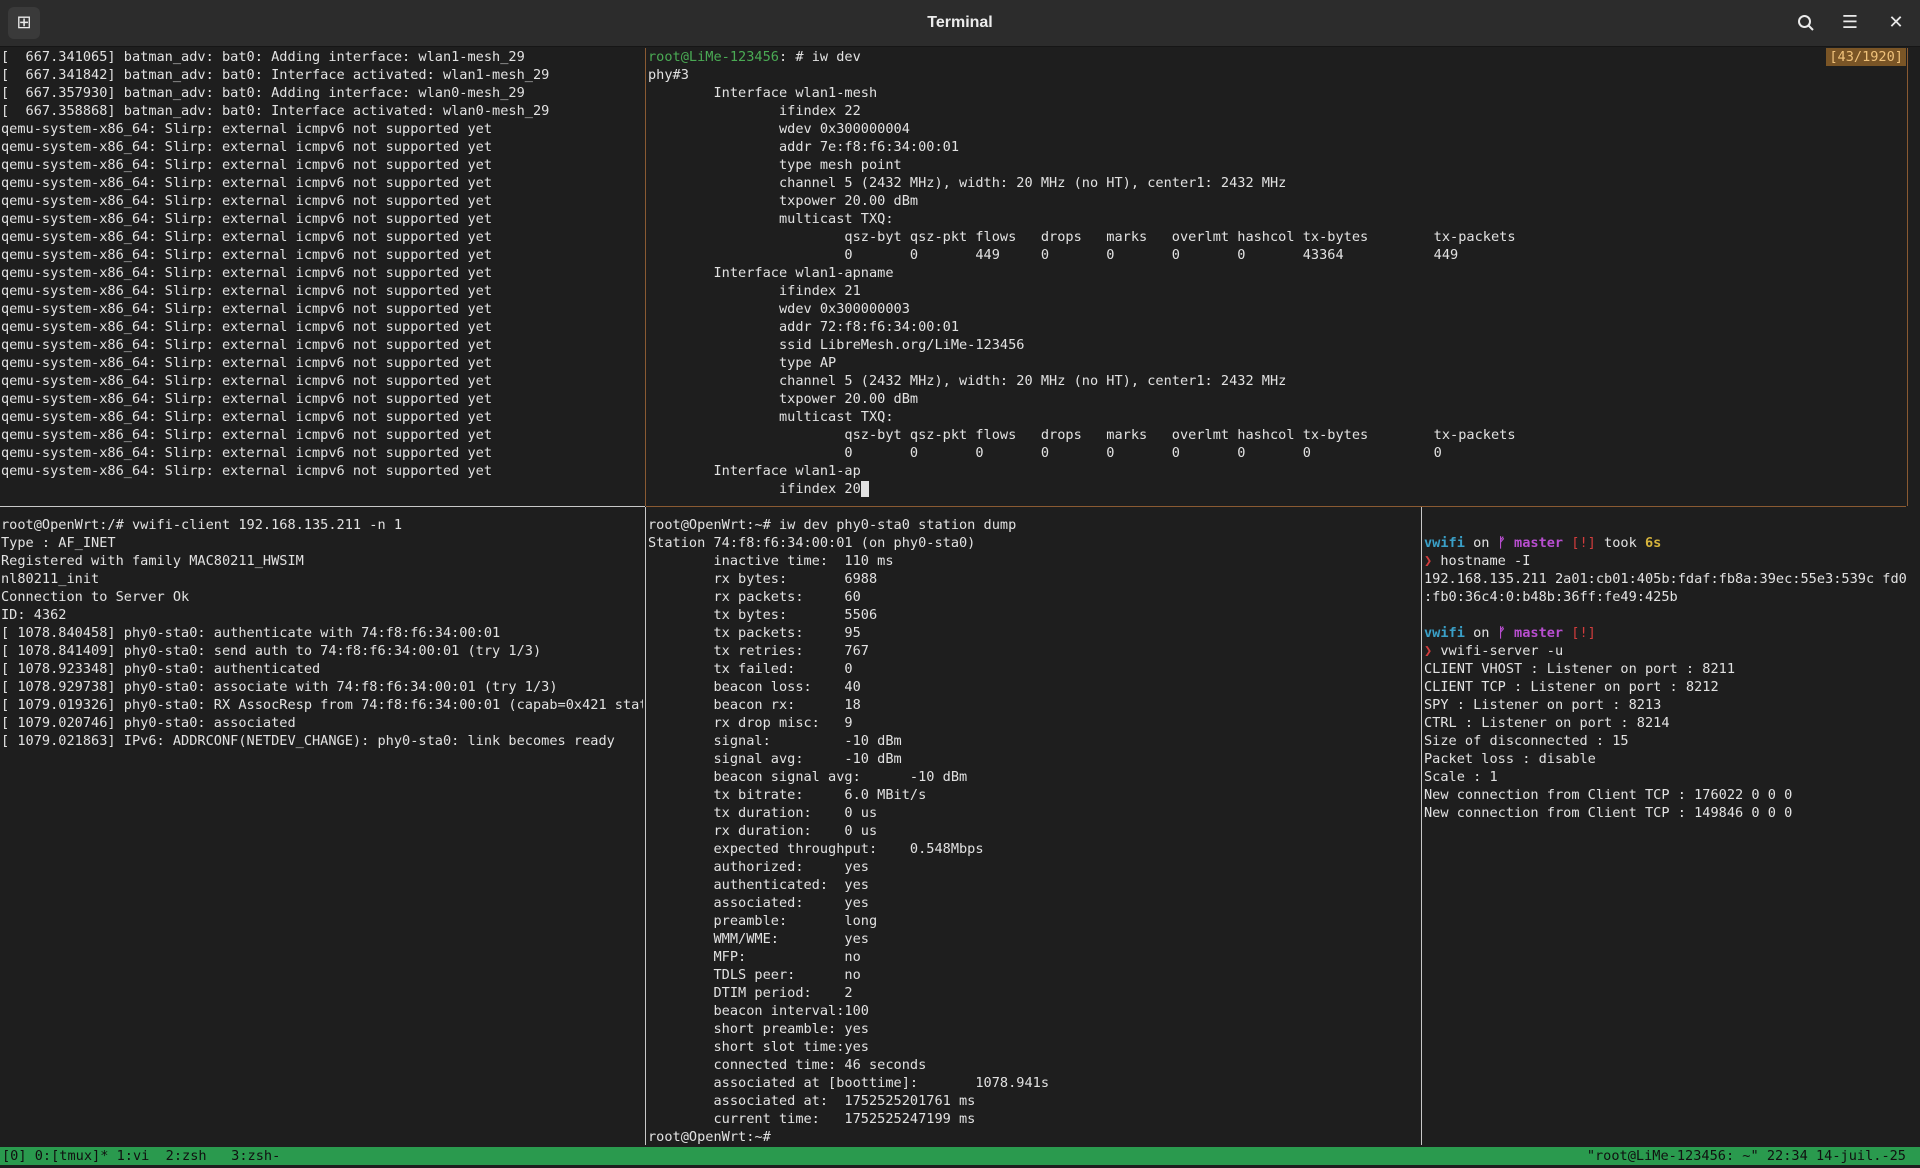 Image resolution: width=1920 pixels, height=1168 pixels. Describe the element at coordinates (754, 597) in the screenshot. I see `output-line: rx packets: 60` at that location.